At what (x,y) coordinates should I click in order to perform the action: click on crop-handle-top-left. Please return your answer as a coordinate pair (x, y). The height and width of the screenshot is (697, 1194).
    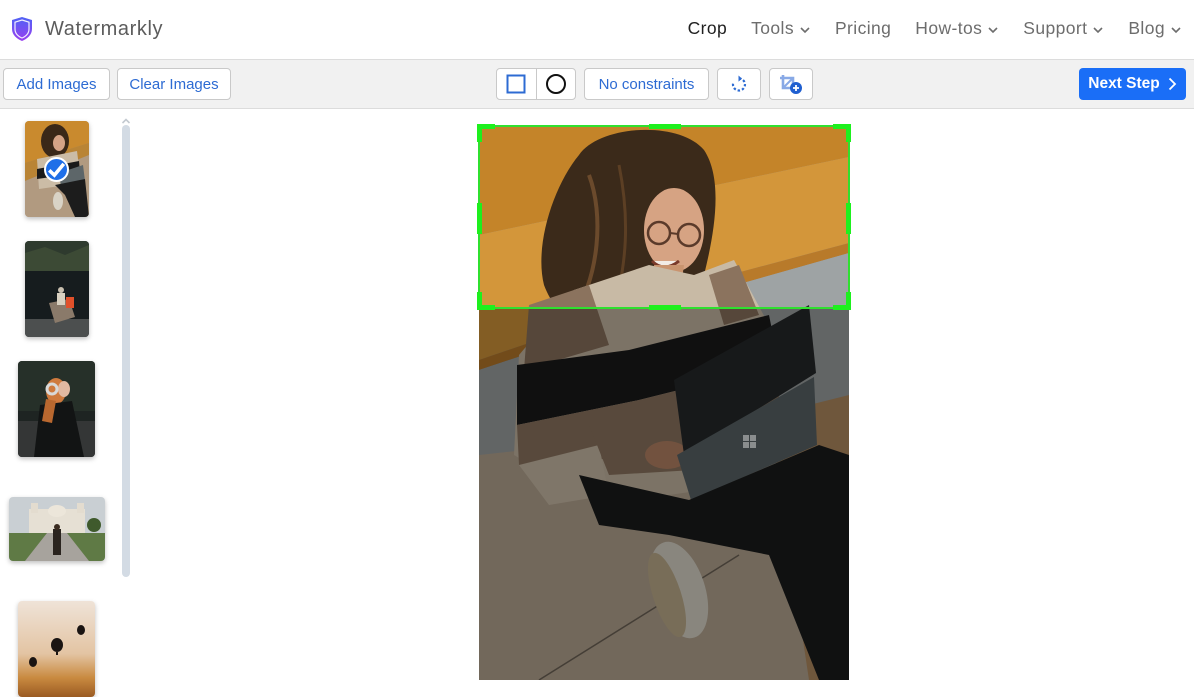
    Looking at the image, I should click on (479, 133).